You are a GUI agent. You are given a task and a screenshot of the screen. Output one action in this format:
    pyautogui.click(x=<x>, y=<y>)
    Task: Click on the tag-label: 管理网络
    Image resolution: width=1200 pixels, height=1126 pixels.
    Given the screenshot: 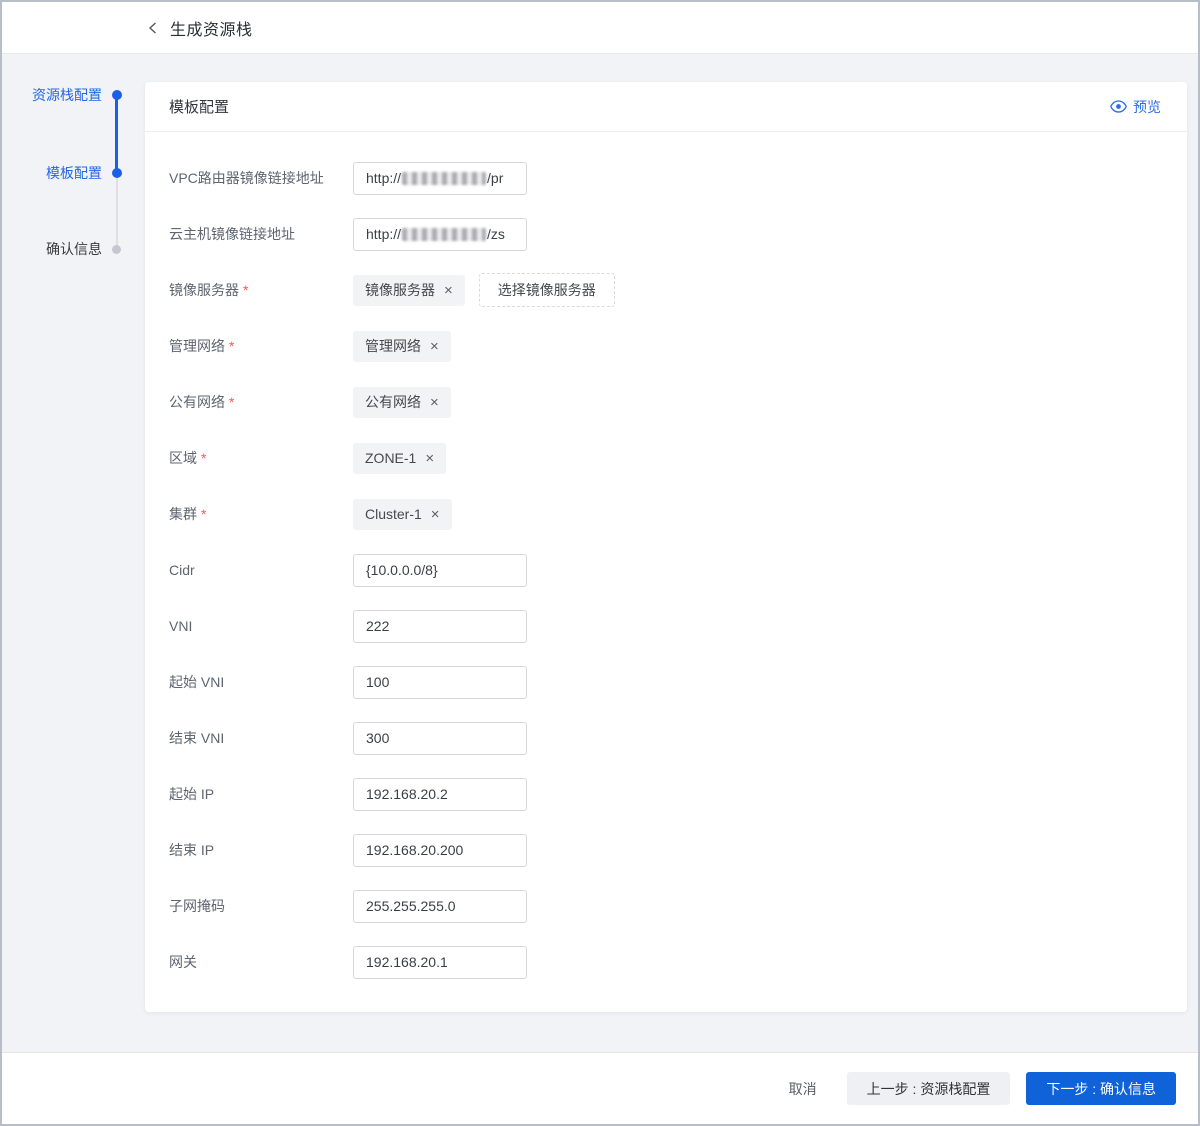 What is the action you would take?
    pyautogui.click(x=393, y=346)
    